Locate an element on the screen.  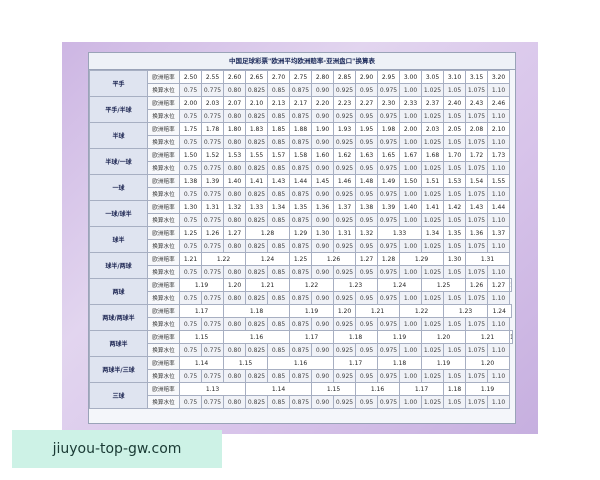
odds-cell: 2.95 is located at coordinates (388, 77).